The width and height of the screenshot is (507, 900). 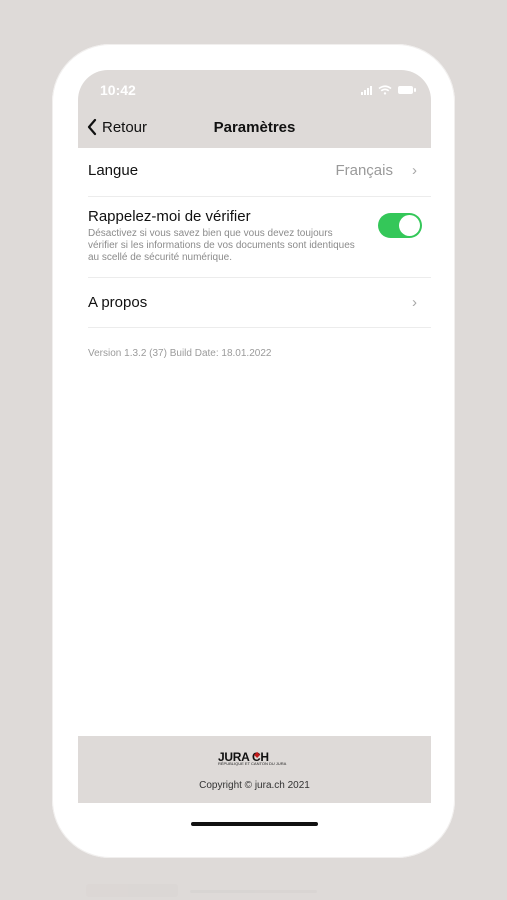 I want to click on logo-subtitle: RÉPUBLIQUE ET CANTON DU JURA, so click(x=252, y=763).